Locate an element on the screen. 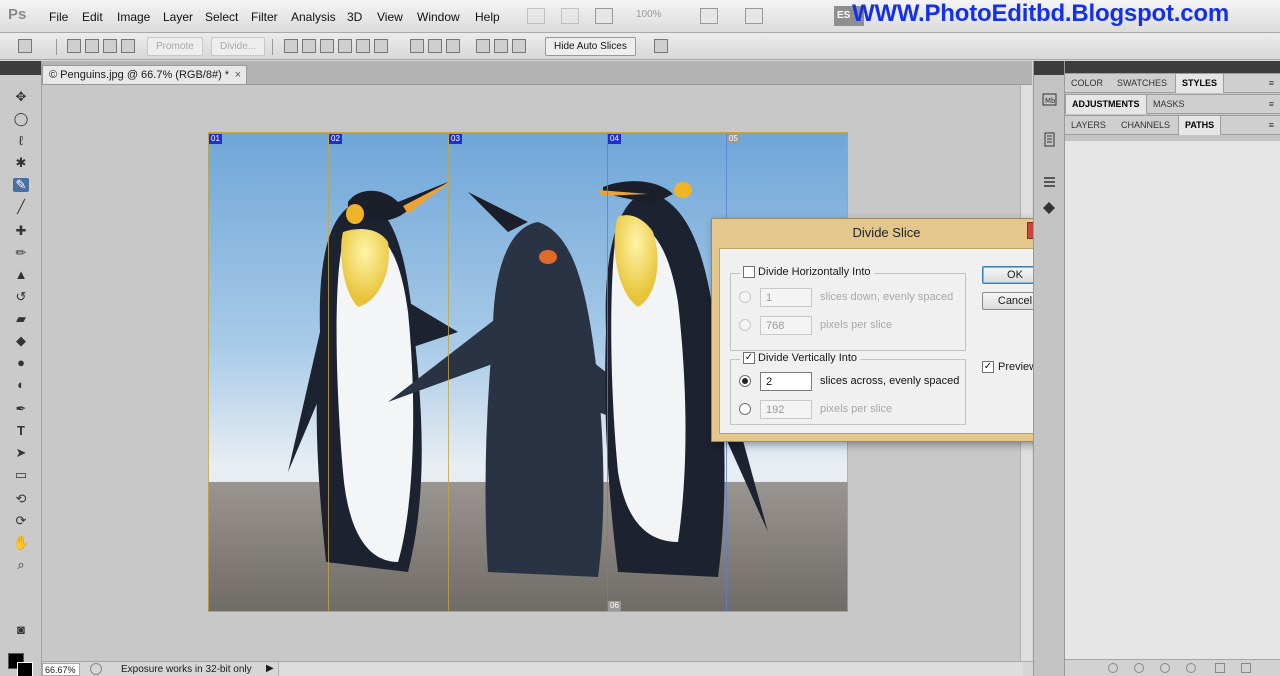  menu-layer: Layer is located at coordinates (178, 17).